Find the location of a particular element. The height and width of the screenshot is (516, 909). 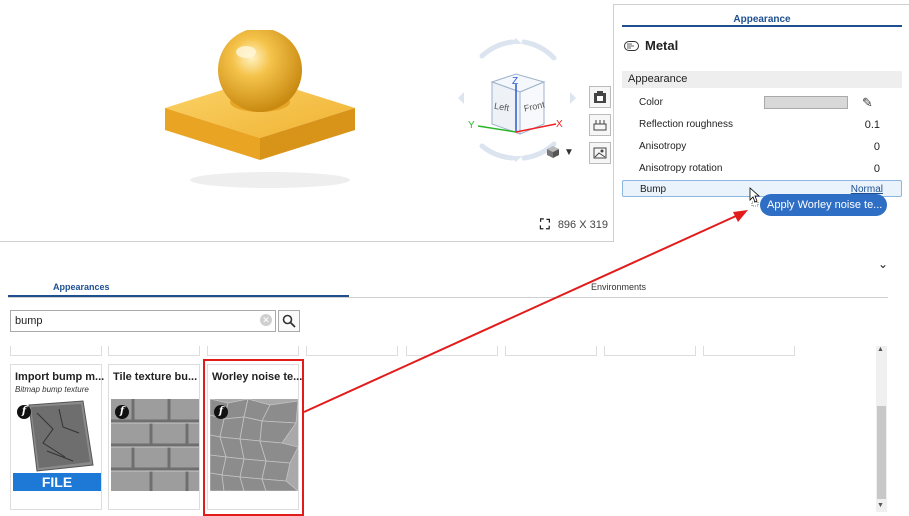

property-row-reflection-roughness: Reflection roughness 0.1 is located at coordinates (762, 124).